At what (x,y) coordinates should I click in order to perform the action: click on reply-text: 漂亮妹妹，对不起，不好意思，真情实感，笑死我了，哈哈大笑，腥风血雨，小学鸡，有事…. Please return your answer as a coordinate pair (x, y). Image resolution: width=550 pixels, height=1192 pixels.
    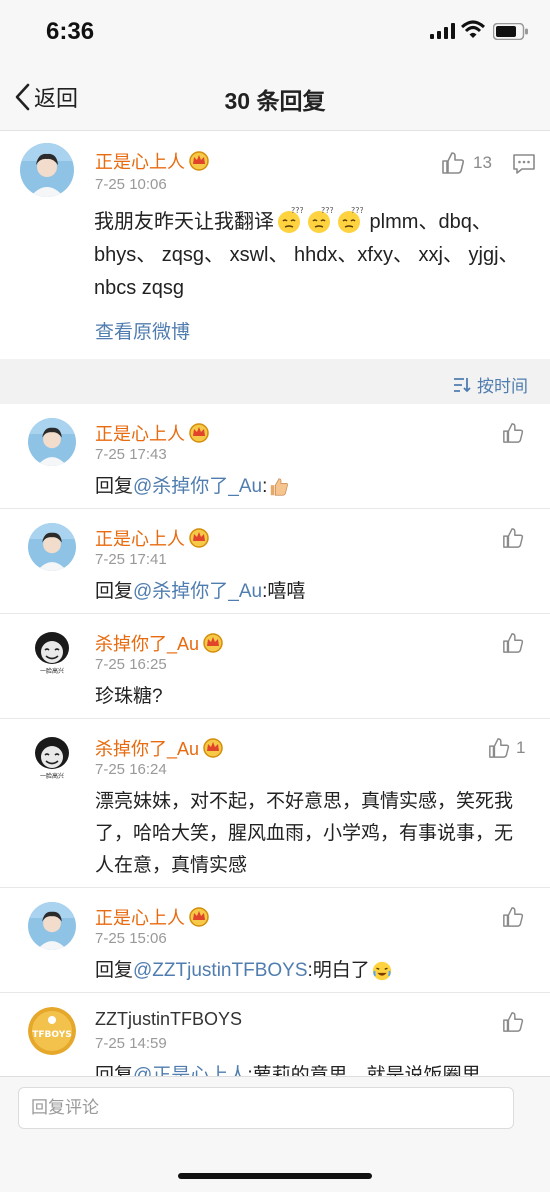
    Looking at the image, I should click on (304, 833).